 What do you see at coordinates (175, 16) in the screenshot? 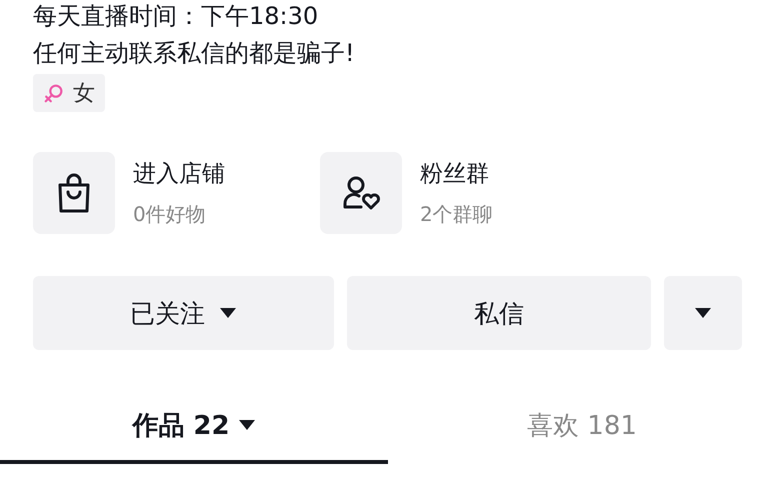
I see `bio-text: 每天直播时间：下午18:30` at bounding box center [175, 16].